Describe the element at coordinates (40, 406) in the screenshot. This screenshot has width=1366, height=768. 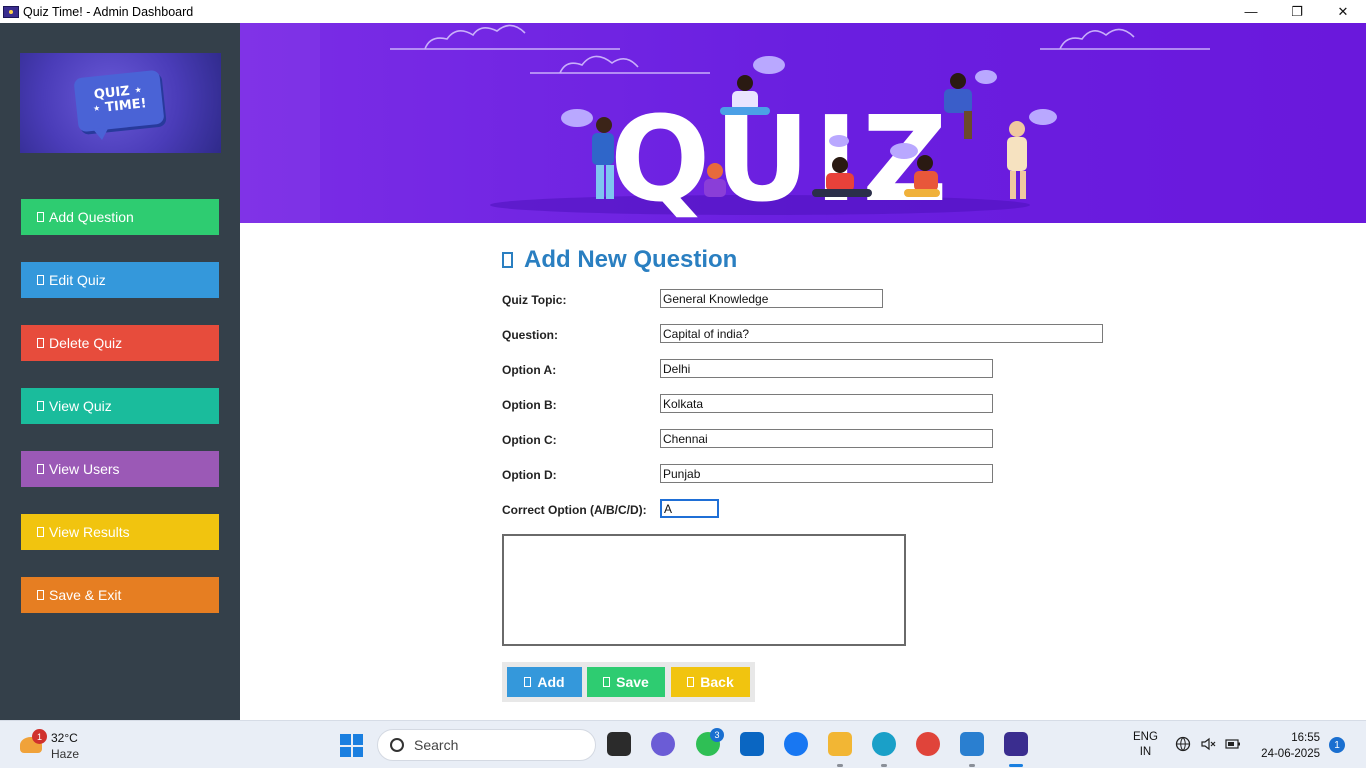
I see `eye-icon` at that location.